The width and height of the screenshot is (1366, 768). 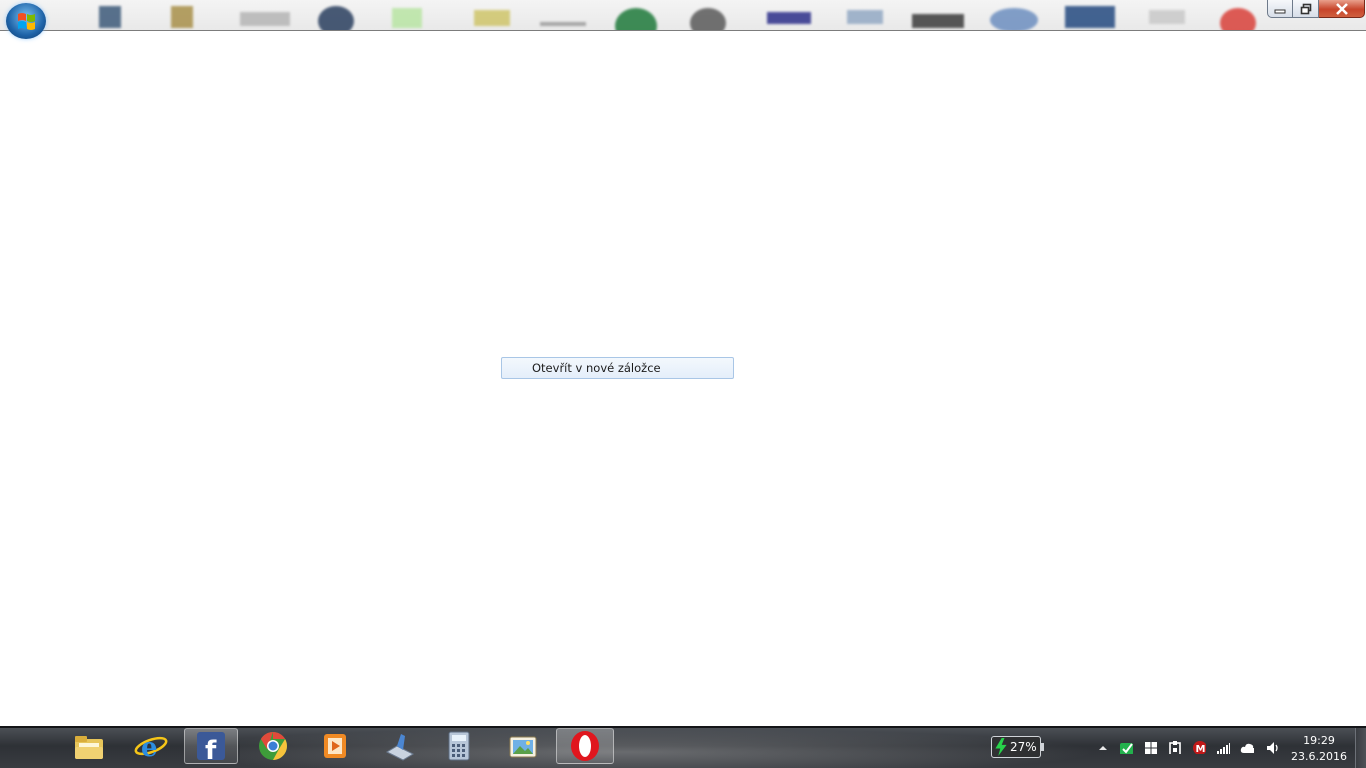 I want to click on taskbar-facebook: f, so click(x=211, y=746).